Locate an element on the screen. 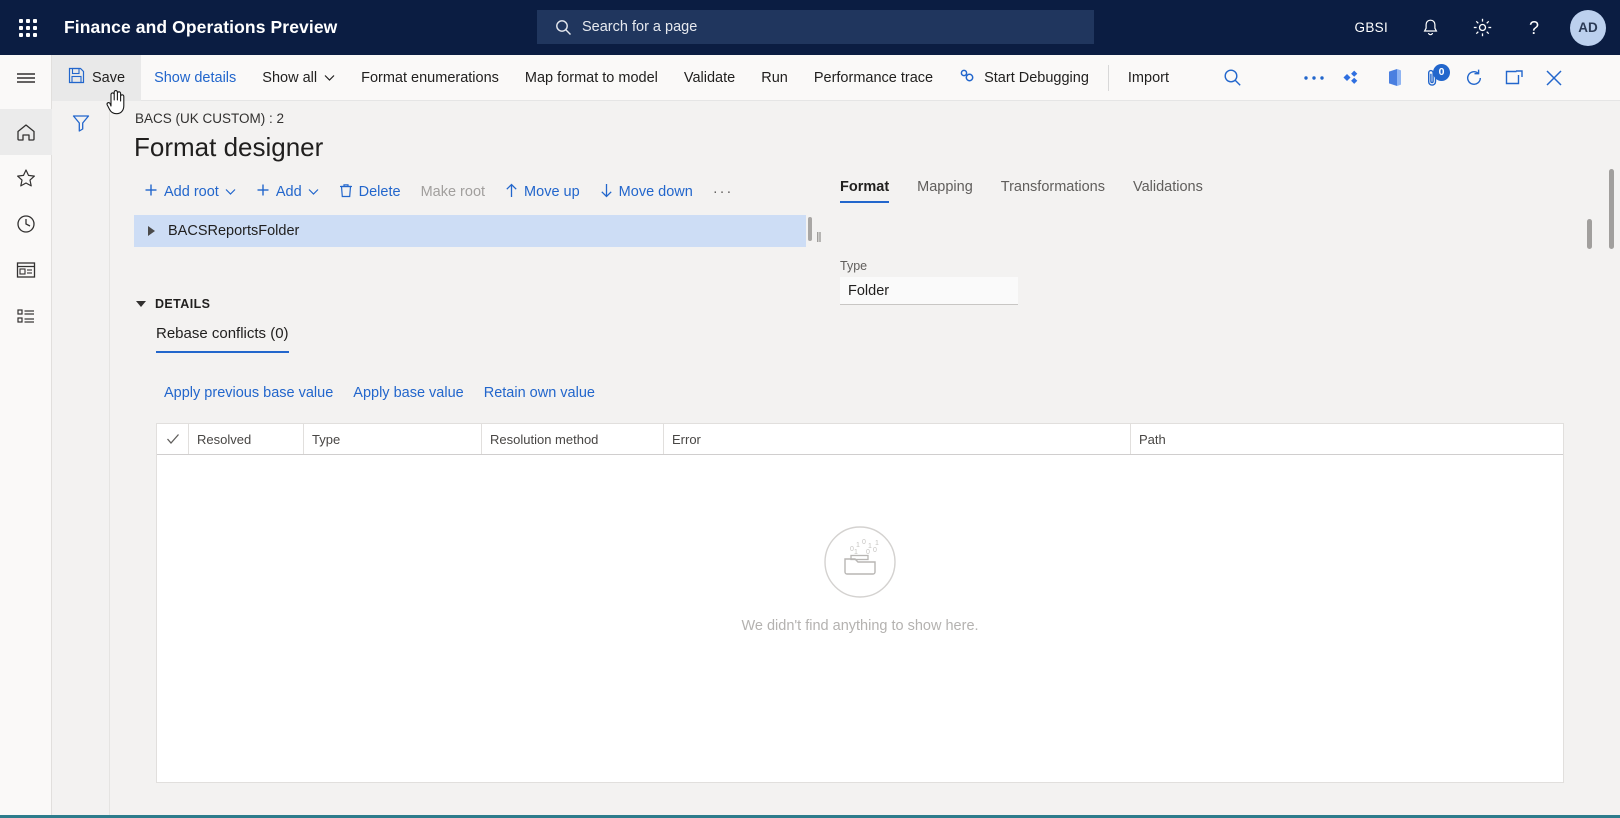 This screenshot has height=818, width=1620. overflow-ellipsis-icon is located at coordinates (1314, 78).